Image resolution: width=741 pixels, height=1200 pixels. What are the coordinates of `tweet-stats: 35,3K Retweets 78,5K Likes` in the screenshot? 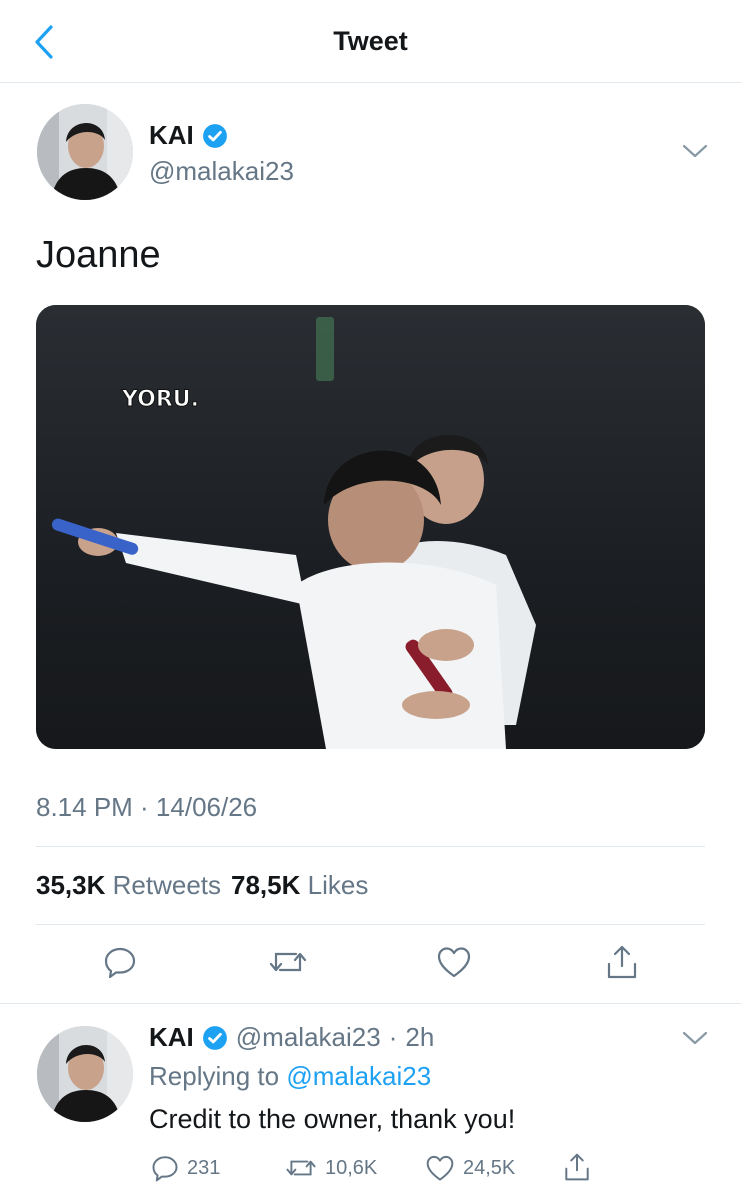 It's located at (202, 885).